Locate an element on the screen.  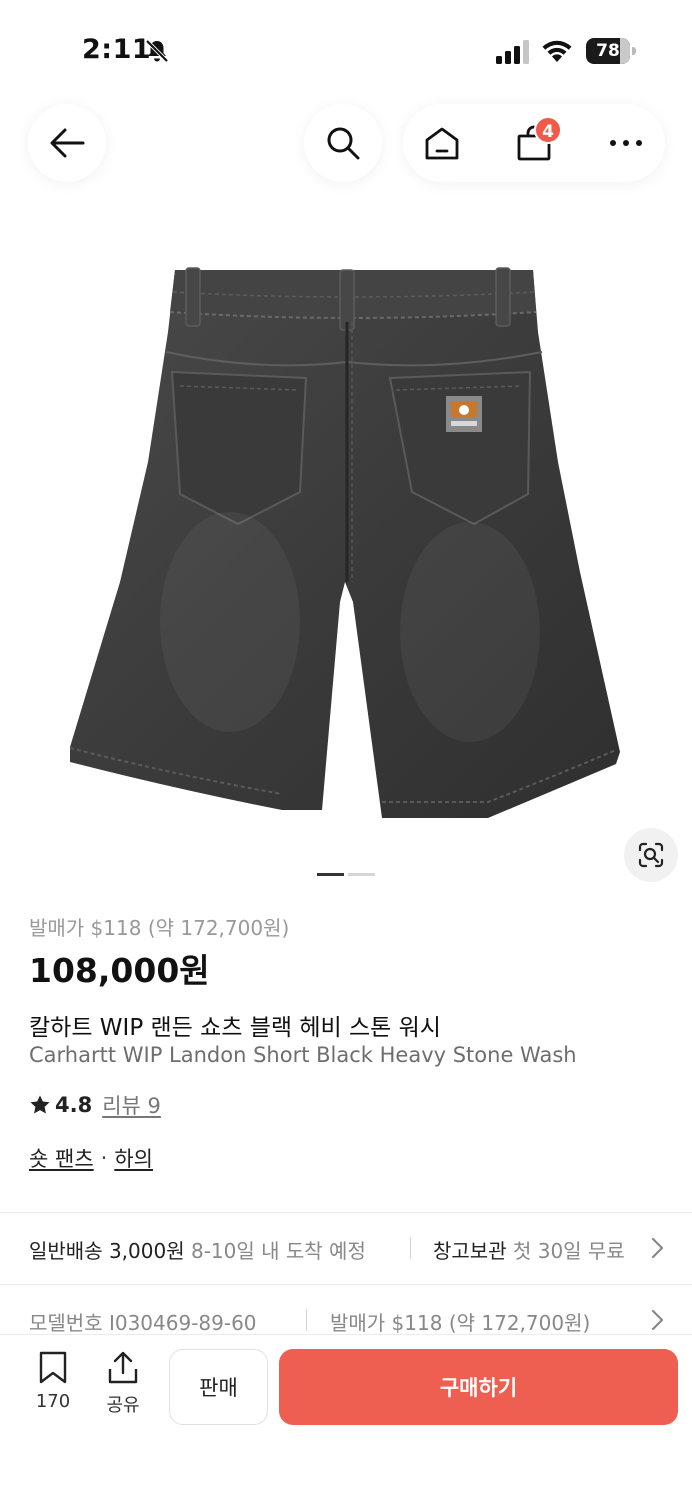
rating-row: 4.8 리뷰 9 is located at coordinates (95, 1105).